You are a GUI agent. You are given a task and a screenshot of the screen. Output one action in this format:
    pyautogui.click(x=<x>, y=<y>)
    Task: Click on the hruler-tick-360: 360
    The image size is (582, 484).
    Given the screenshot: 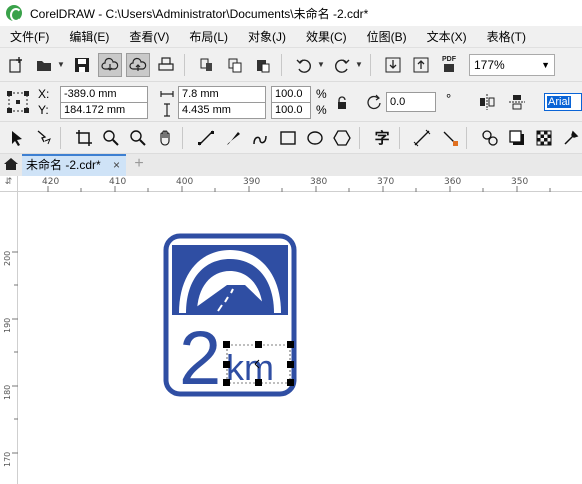 What is the action you would take?
    pyautogui.click(x=453, y=182)
    